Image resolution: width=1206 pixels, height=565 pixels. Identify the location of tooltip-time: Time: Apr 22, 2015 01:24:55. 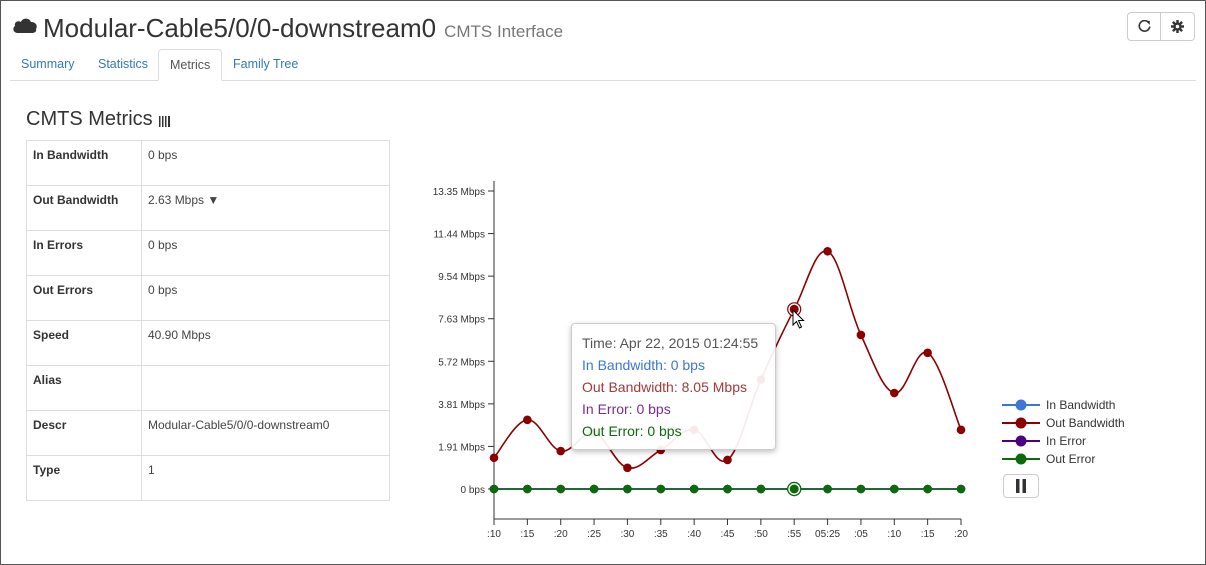
(670, 343).